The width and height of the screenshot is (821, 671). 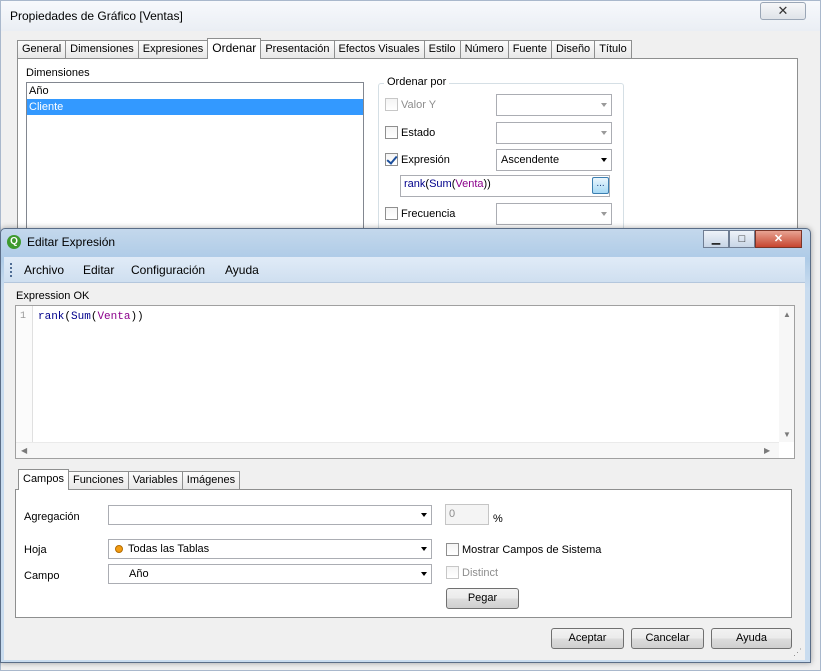 What do you see at coordinates (139, 574) in the screenshot?
I see `campo-value: Año` at bounding box center [139, 574].